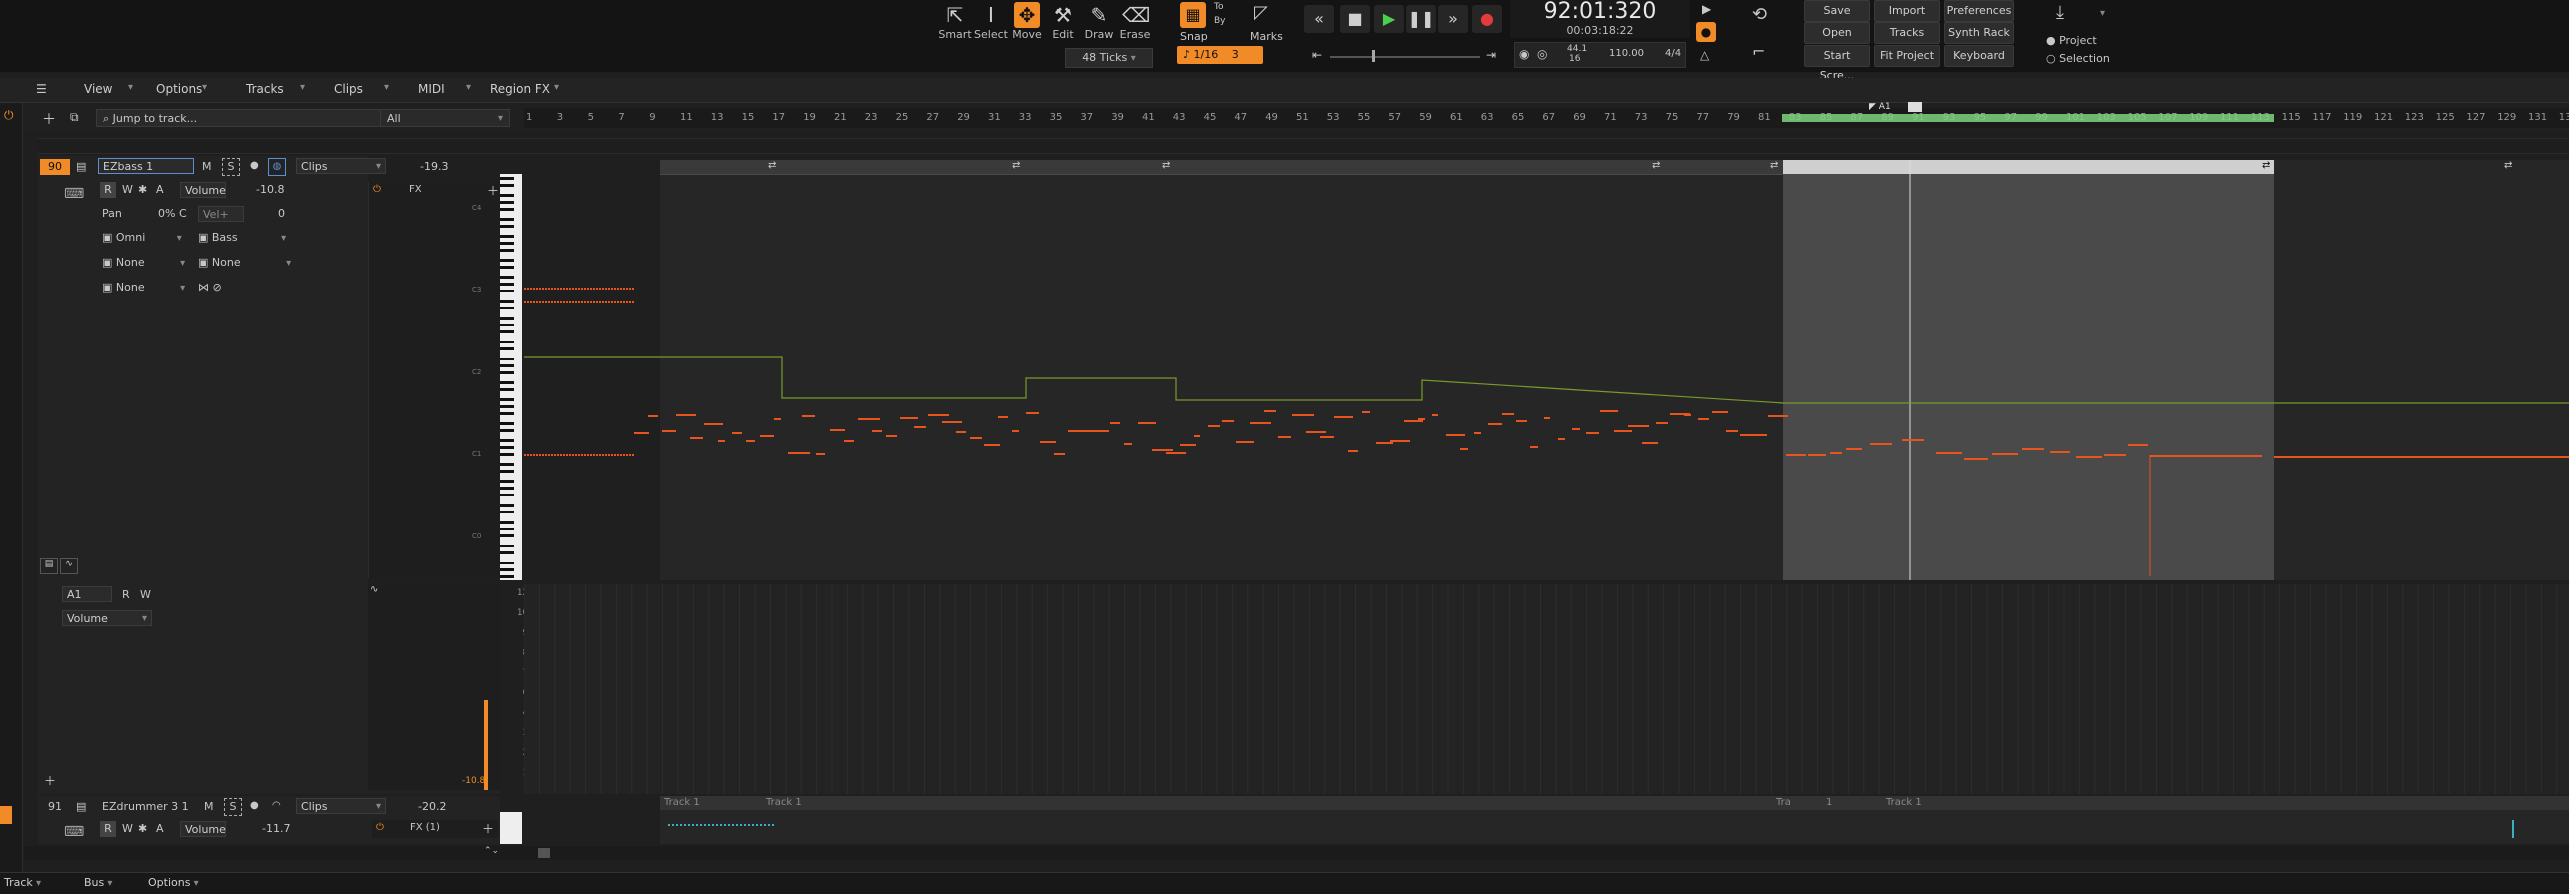 The image size is (2569, 894). I want to click on export-icon: ⤓, so click(2060, 12).